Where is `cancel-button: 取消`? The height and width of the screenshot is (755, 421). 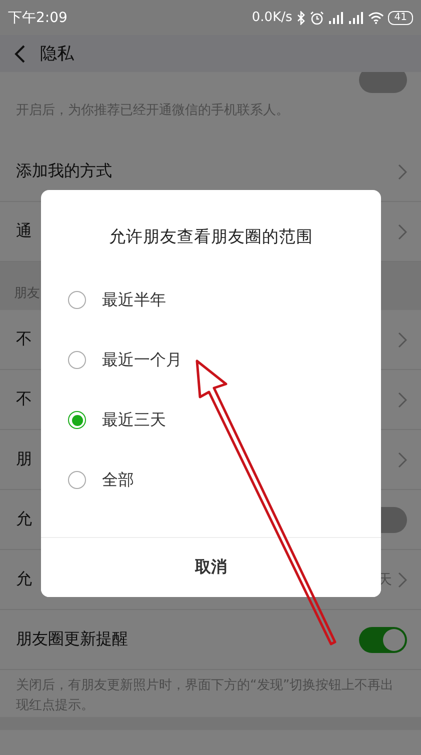 cancel-button: 取消 is located at coordinates (211, 567).